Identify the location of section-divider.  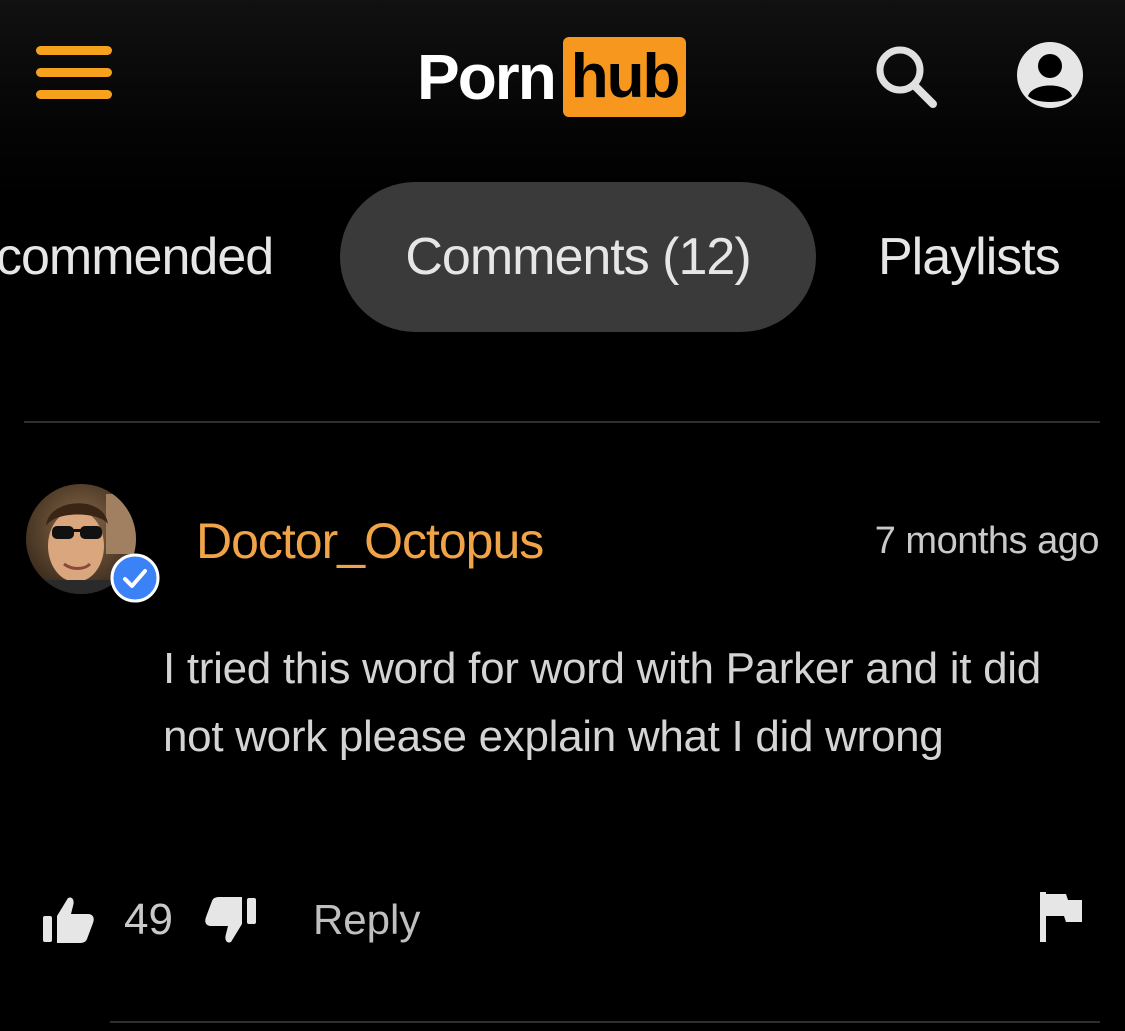
(562, 422).